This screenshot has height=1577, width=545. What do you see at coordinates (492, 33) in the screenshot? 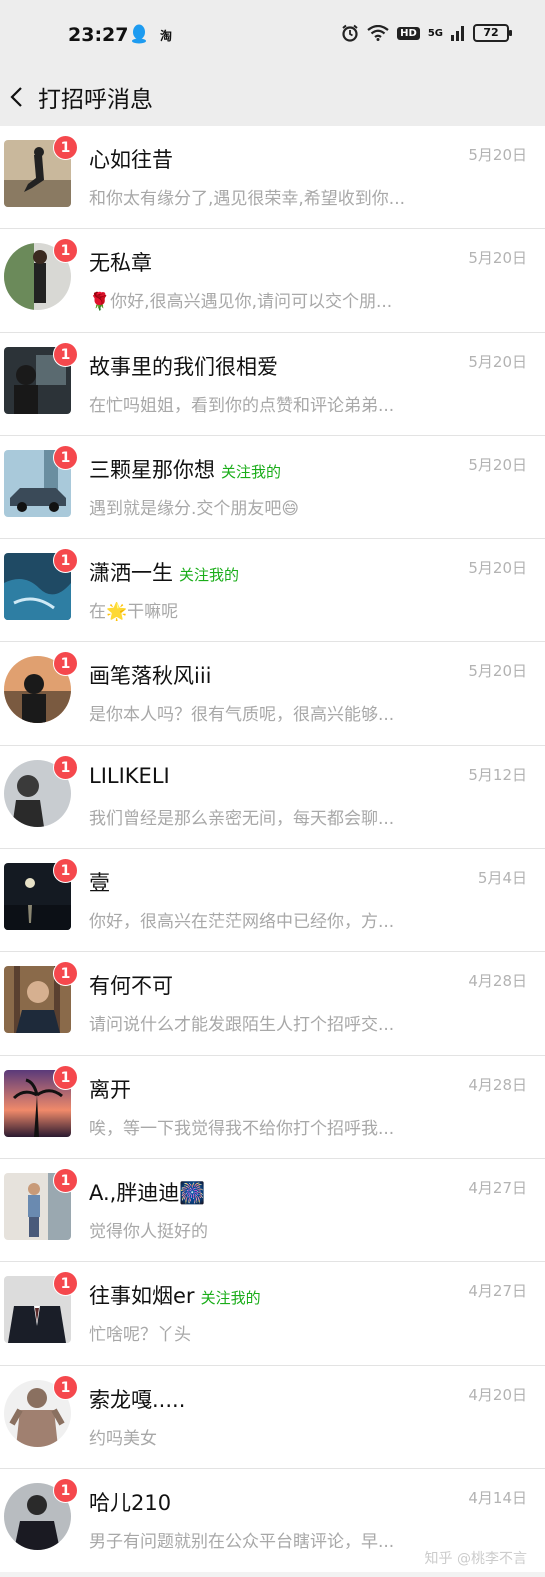
I see `battery-icon: 72` at bounding box center [492, 33].